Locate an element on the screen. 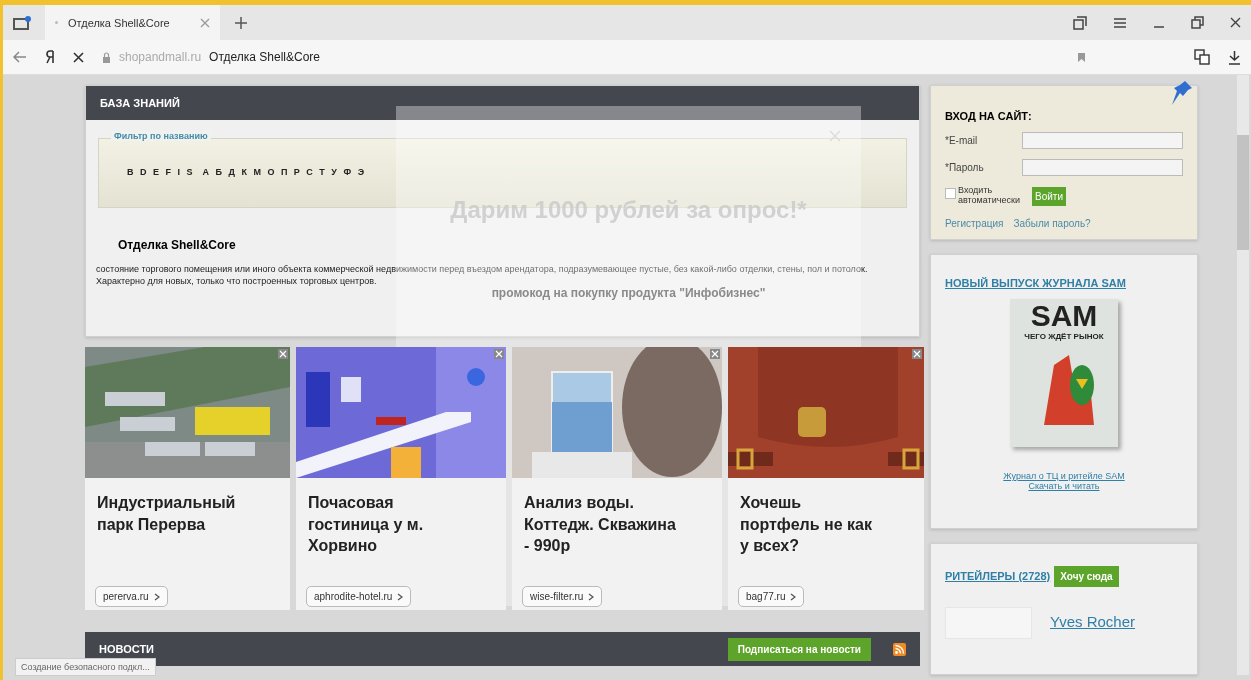 The height and width of the screenshot is (680, 1251). ad-link: bag77.ru is located at coordinates (771, 596).